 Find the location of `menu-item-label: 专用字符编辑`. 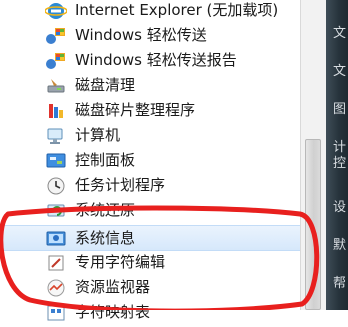

menu-item-label: 专用字符编辑 is located at coordinates (120, 262).